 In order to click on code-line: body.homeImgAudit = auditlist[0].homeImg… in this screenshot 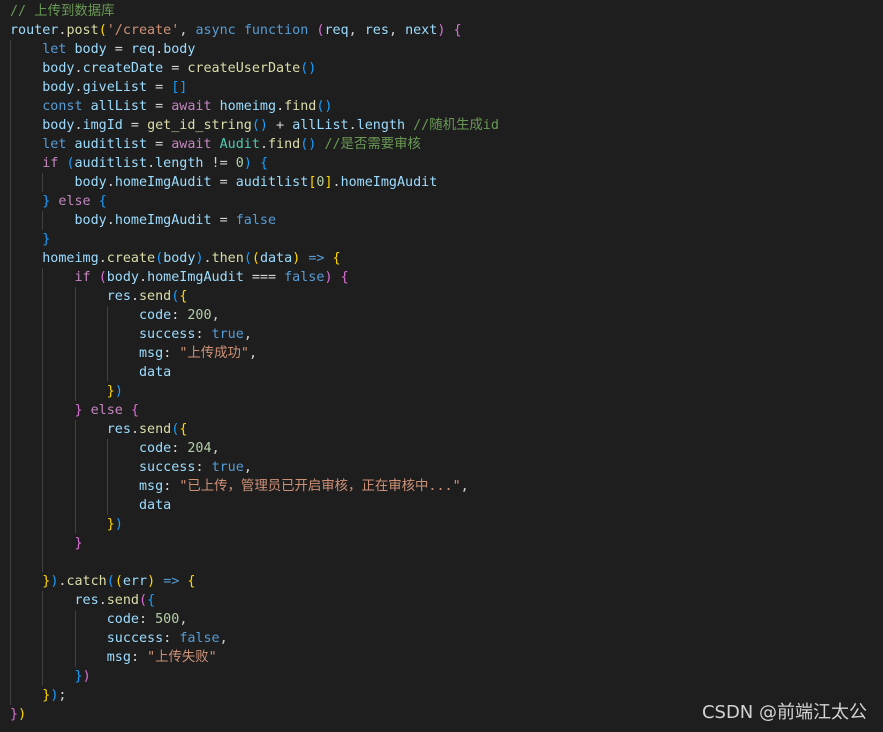, I will do `click(446, 182)`.